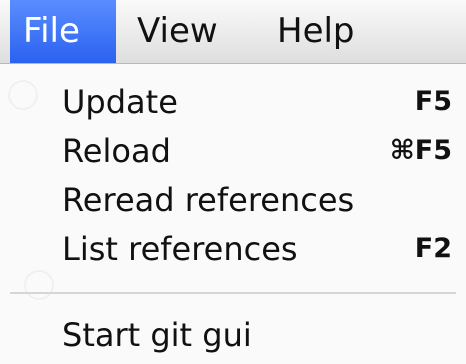 The height and width of the screenshot is (364, 466). Describe the element at coordinates (433, 101) in the screenshot. I see `menu-item-shortcut: F5` at that location.